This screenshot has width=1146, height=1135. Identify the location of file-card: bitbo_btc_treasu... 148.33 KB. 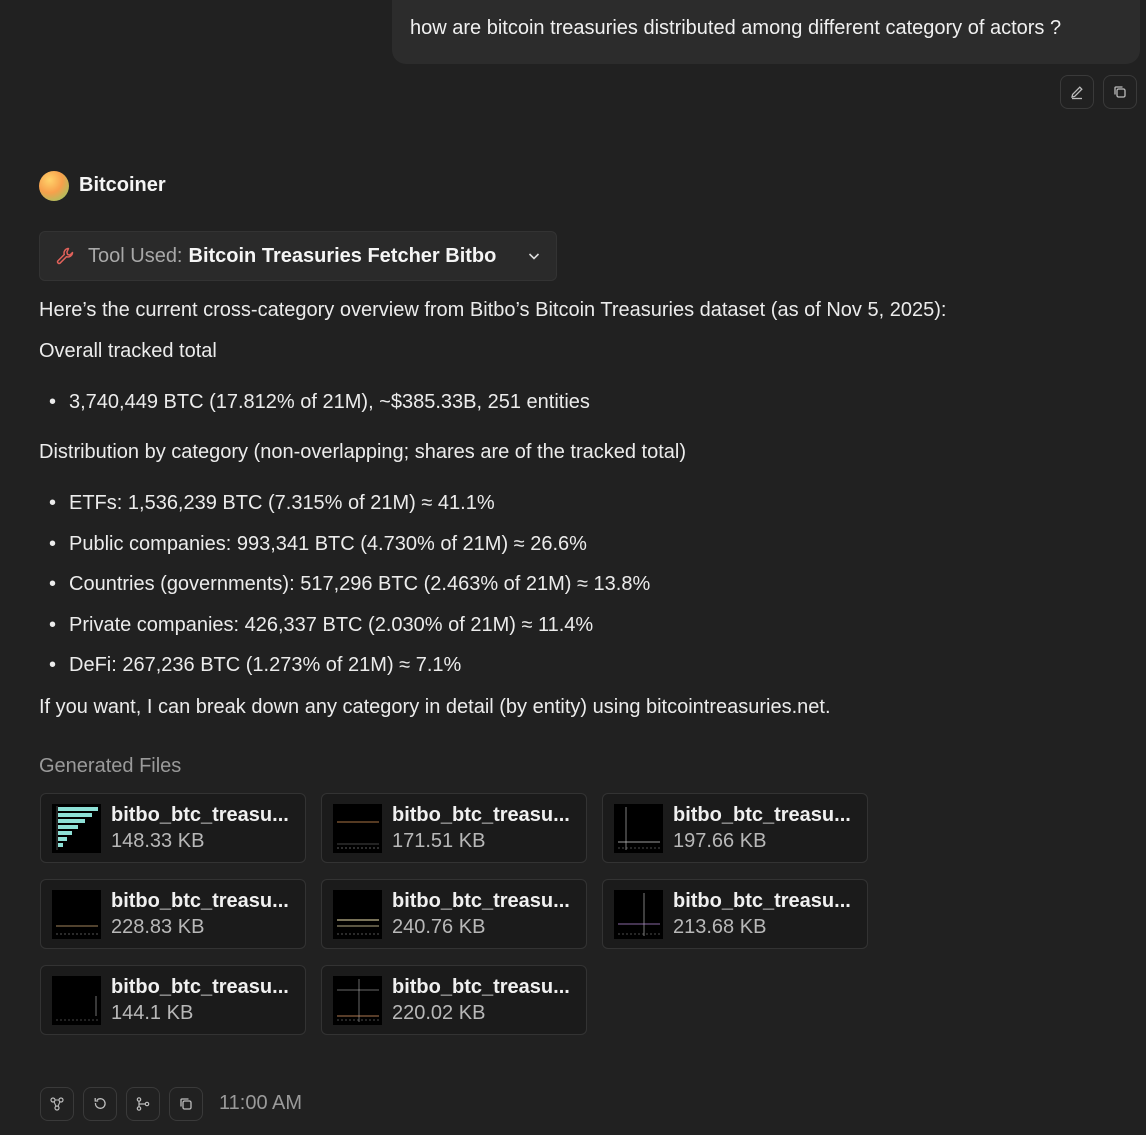
(173, 828).